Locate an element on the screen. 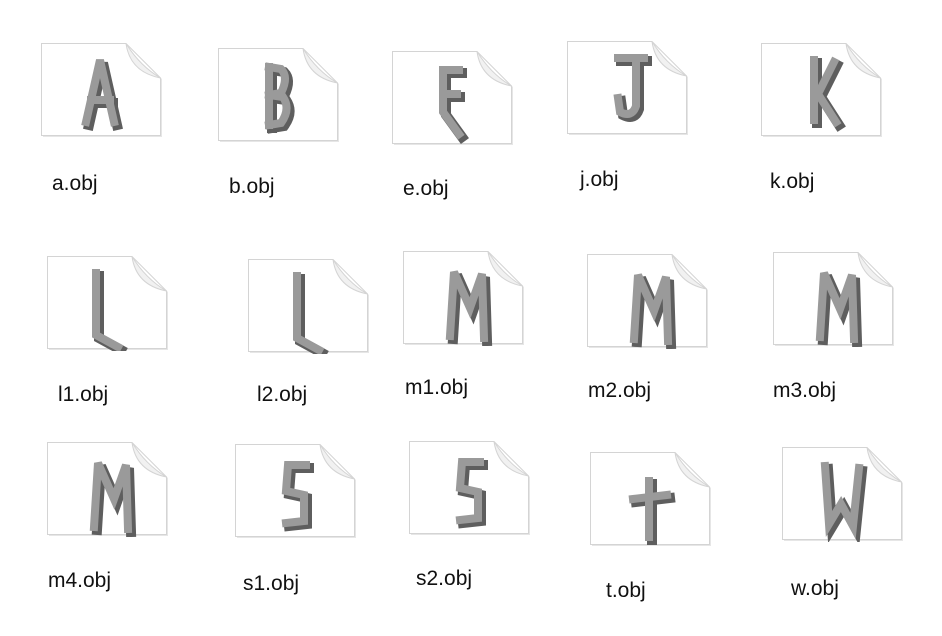  file-name-label: k.obj is located at coordinates (820, 182).